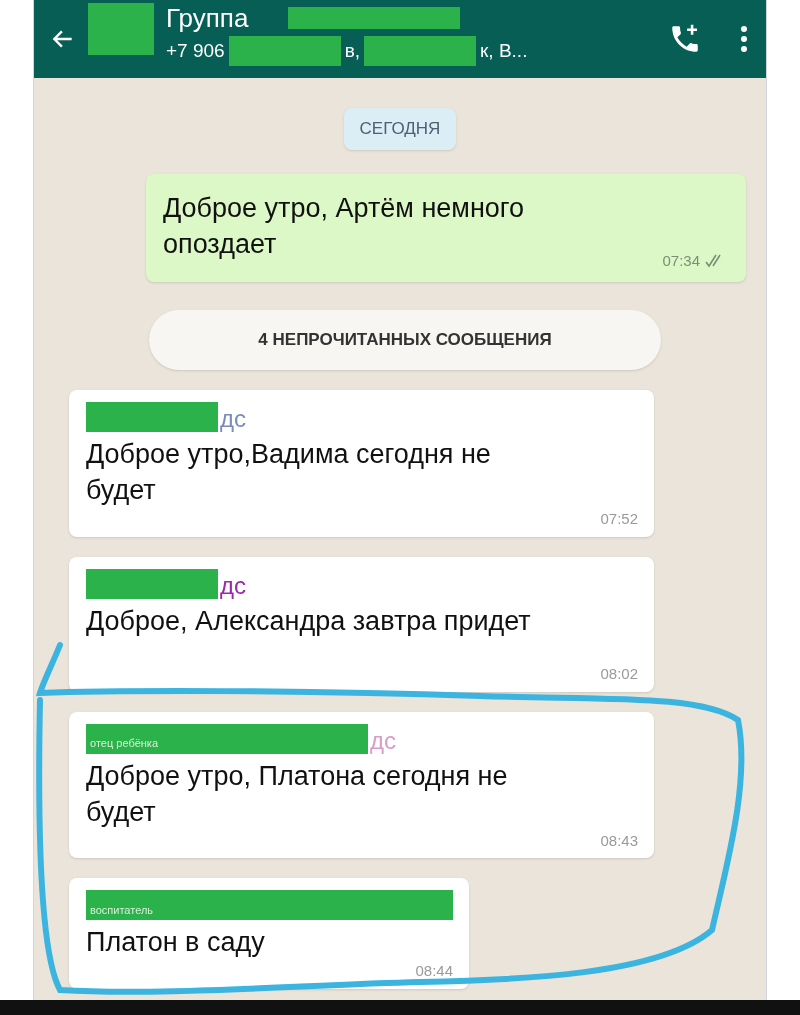 The height and width of the screenshot is (1015, 800). What do you see at coordinates (400, 129) in the screenshot?
I see `date-chip: СЕГОДНЯ` at bounding box center [400, 129].